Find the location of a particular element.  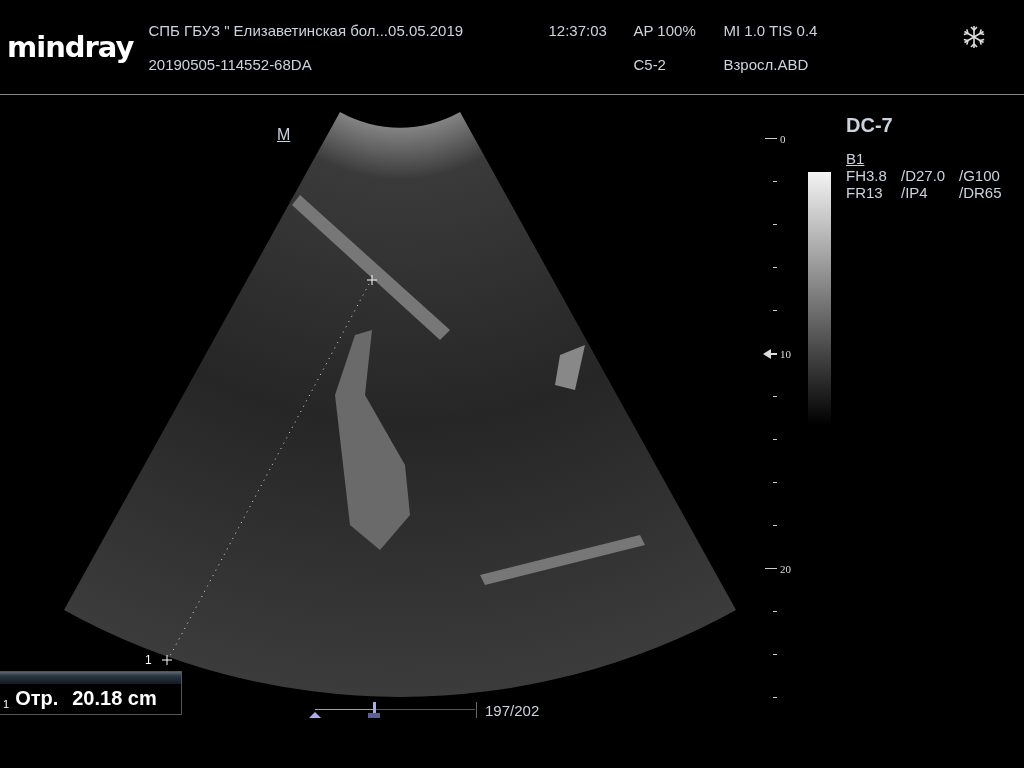

measurement-label: Отр. is located at coordinates (37, 698).